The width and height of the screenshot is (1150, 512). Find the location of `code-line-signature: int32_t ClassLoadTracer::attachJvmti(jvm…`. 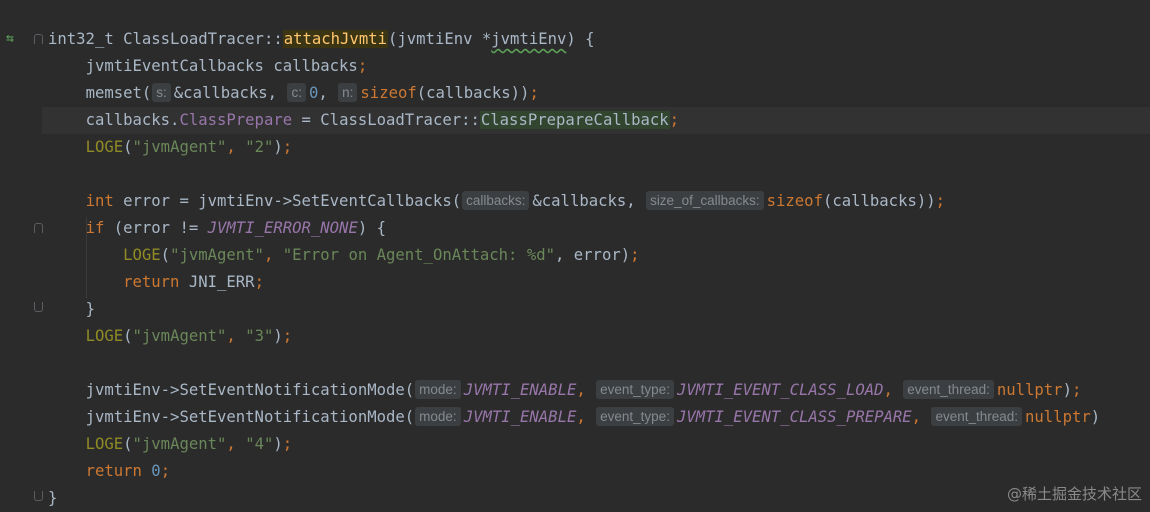

code-line-signature: int32_t ClassLoadTracer::attachJvmti(jvm… is located at coordinates (321, 39).